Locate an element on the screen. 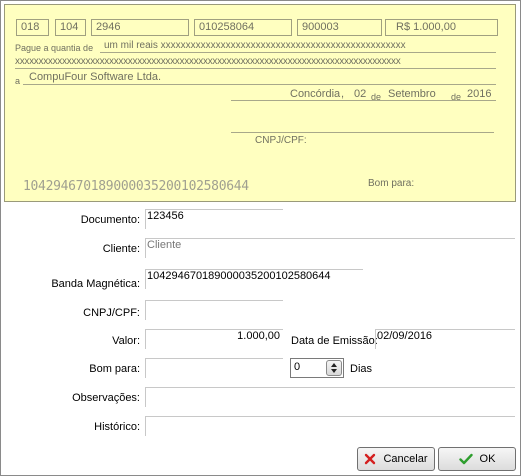 This screenshot has height=476, width=521. cheque-city: Concórdia is located at coordinates (315, 94).